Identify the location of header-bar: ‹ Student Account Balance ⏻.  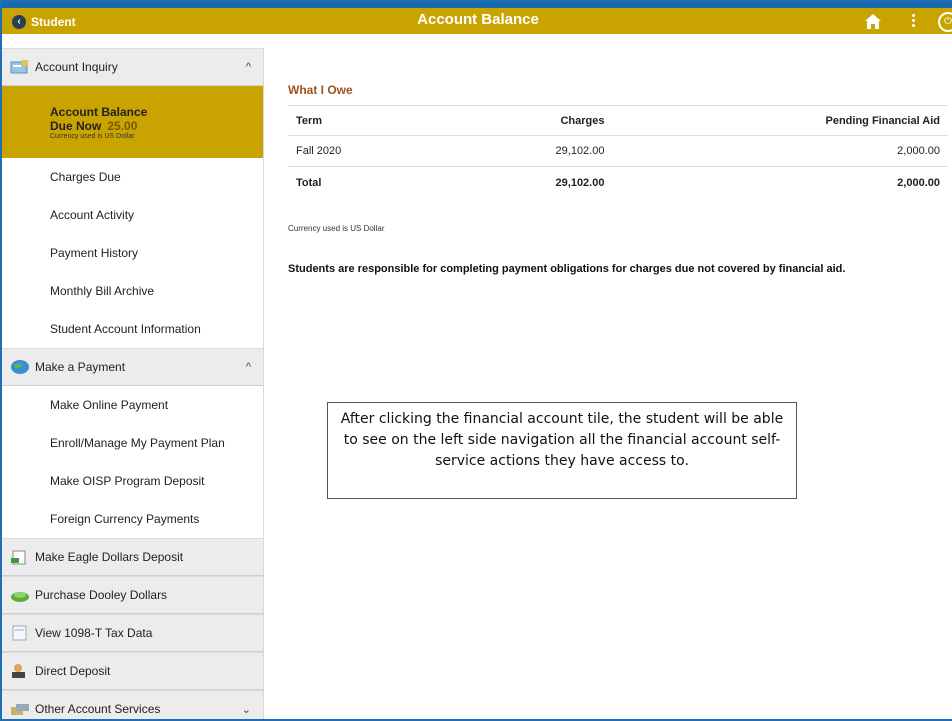
(477, 18).